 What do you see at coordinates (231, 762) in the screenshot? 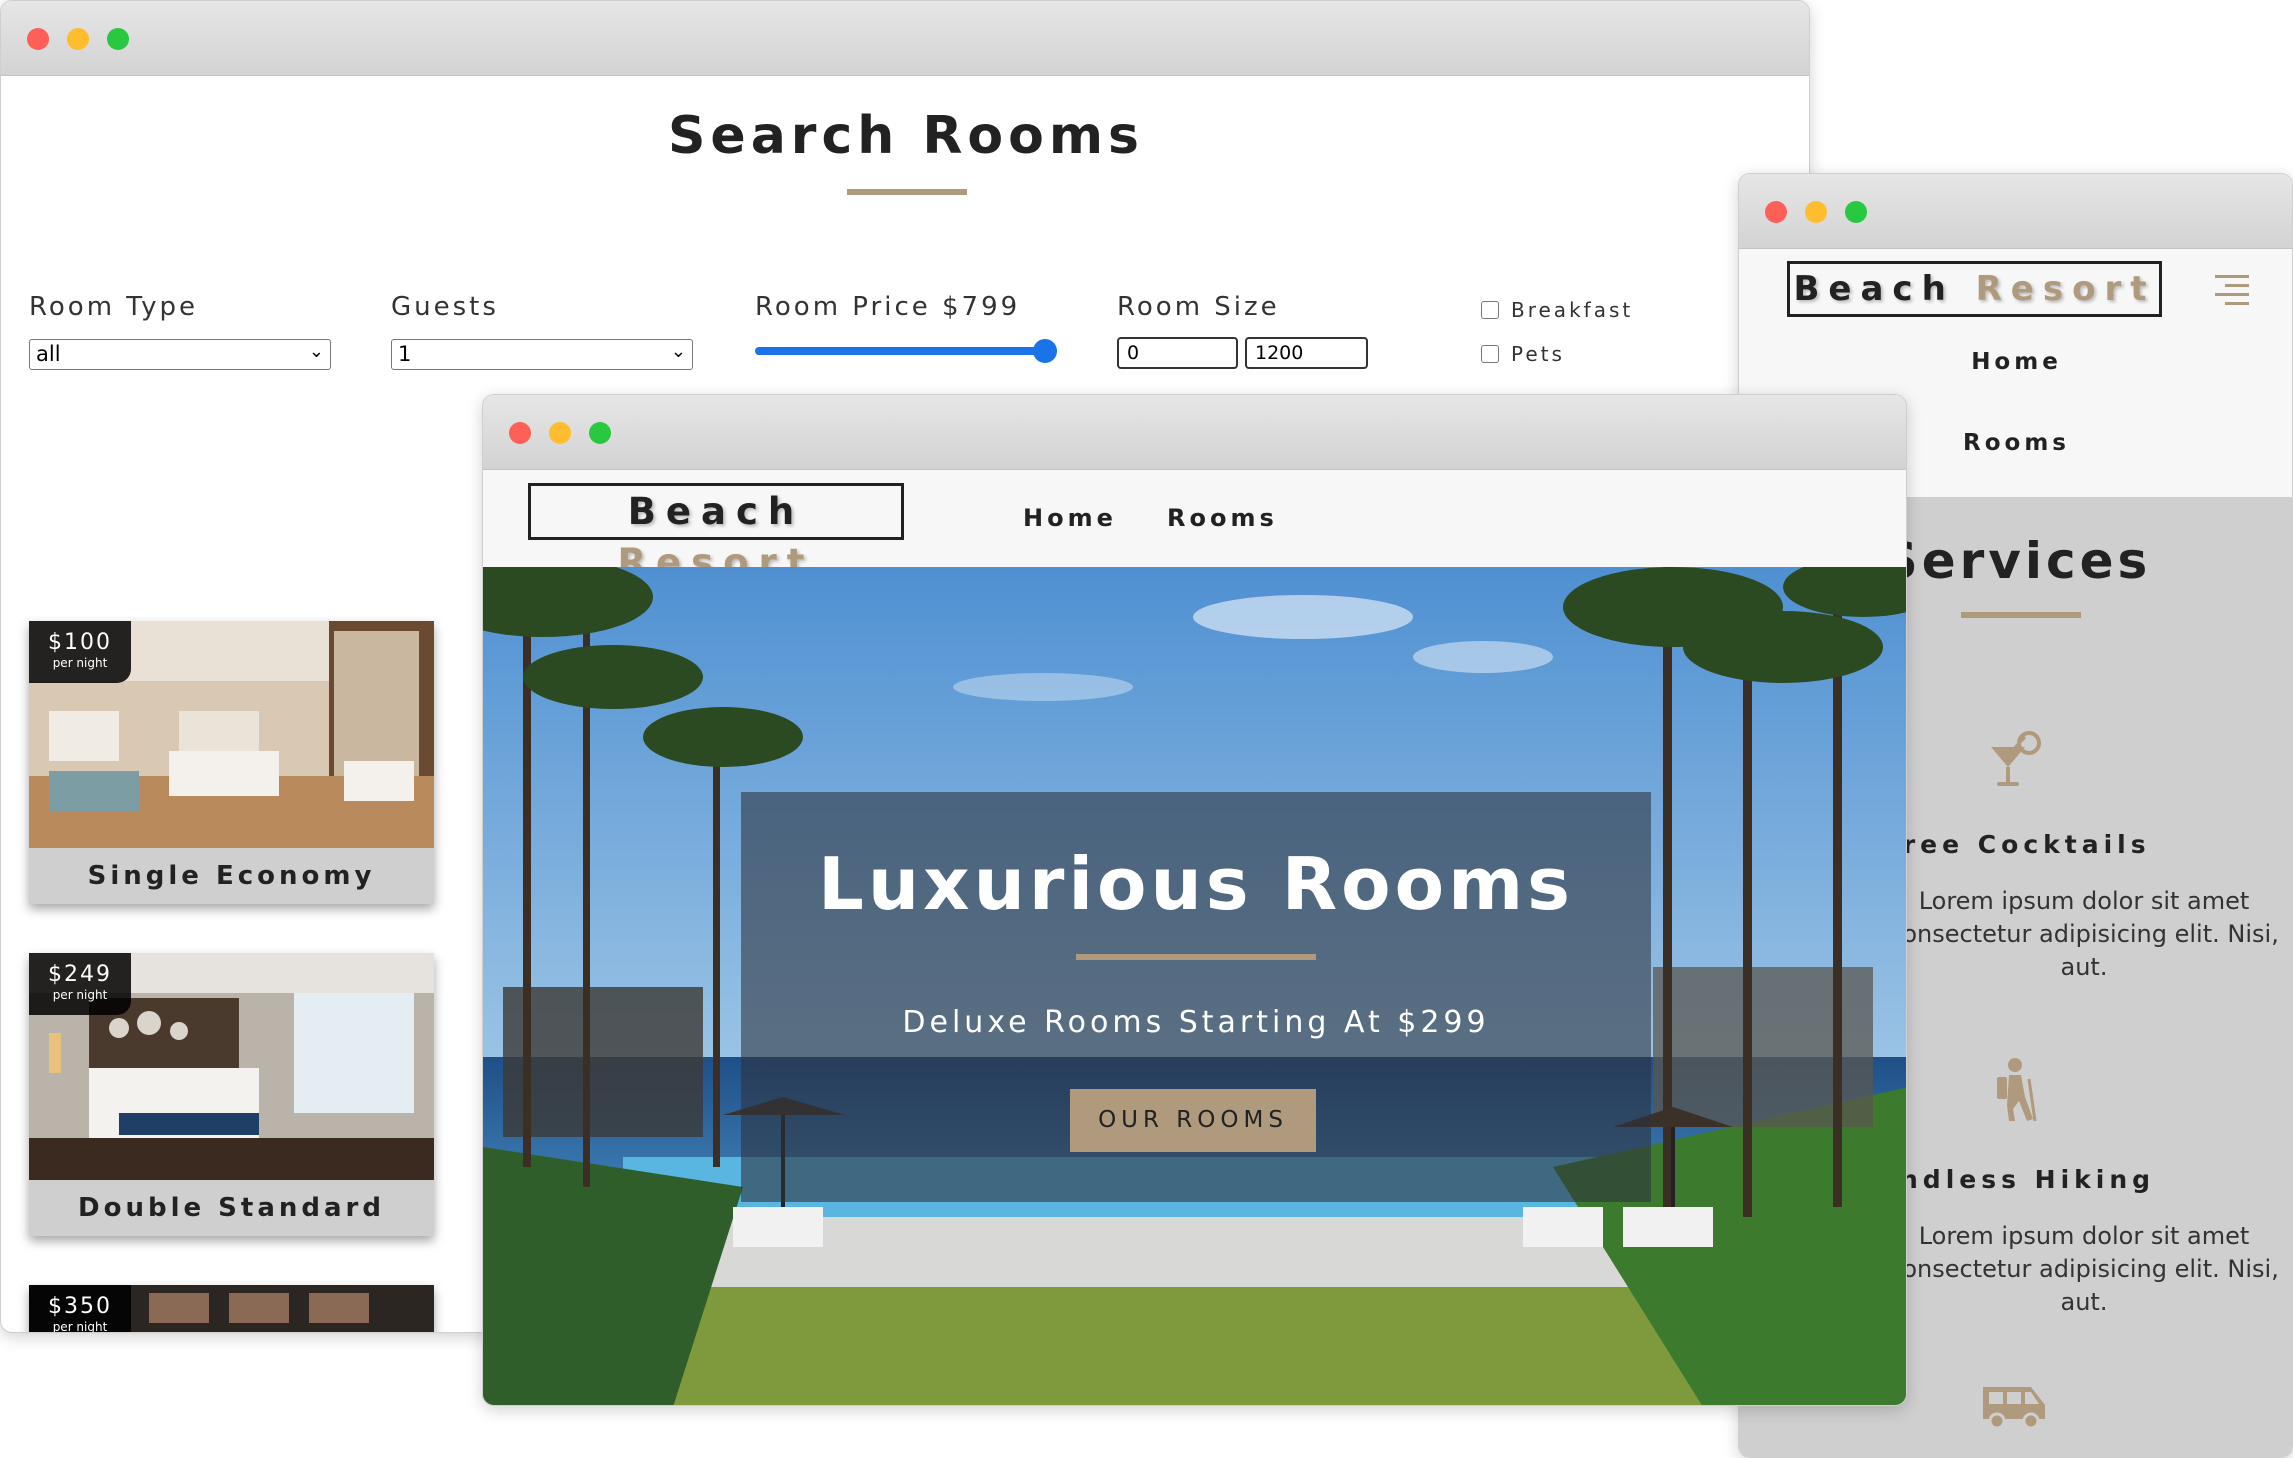
I see `room-card: $100 per night Single Economy` at bounding box center [231, 762].